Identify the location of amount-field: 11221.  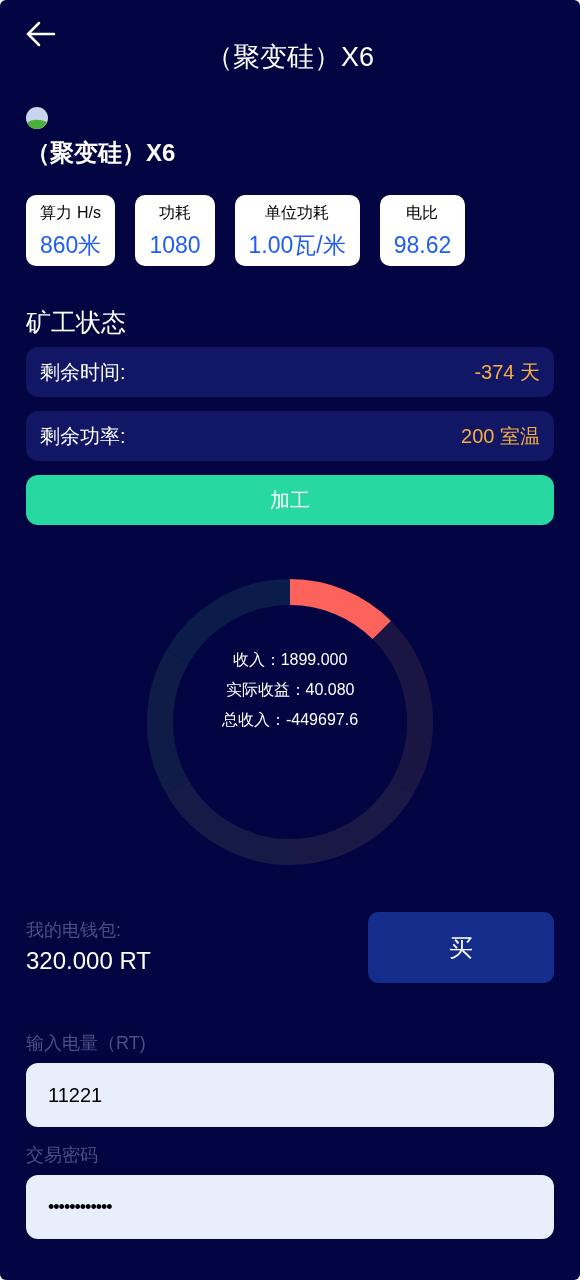
(290, 1095).